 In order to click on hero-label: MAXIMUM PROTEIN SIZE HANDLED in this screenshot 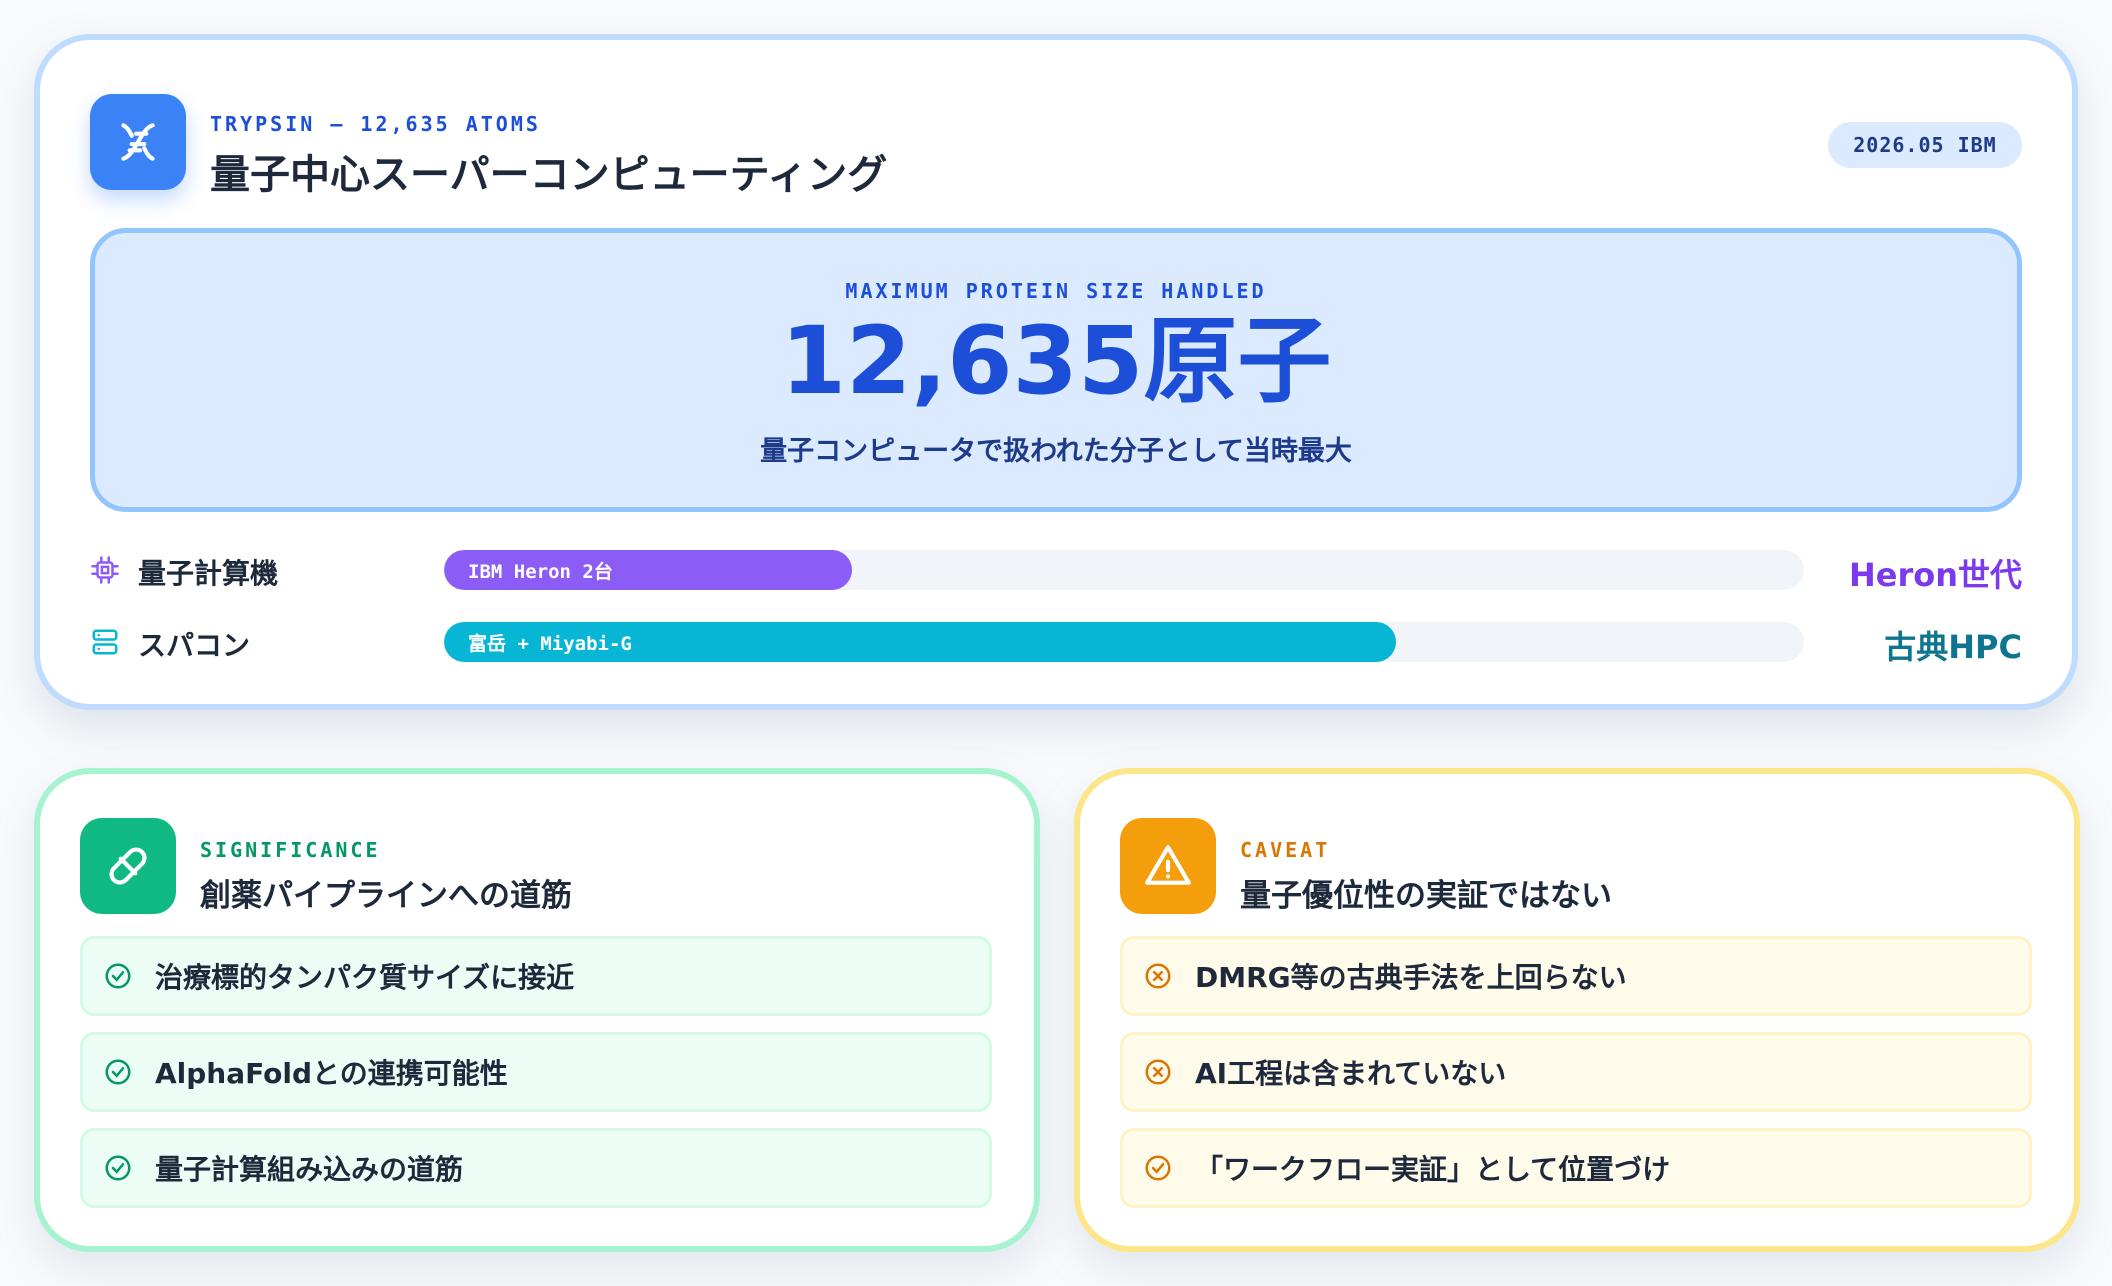, I will do `click(1056, 291)`.